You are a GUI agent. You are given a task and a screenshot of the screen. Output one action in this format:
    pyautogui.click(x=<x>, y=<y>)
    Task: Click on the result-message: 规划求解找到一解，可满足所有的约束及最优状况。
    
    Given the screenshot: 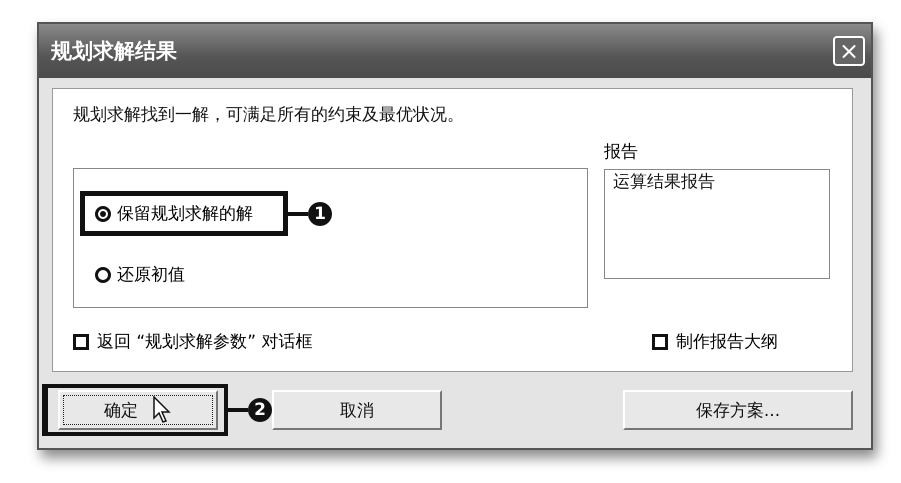 What is the action you would take?
    pyautogui.click(x=269, y=115)
    